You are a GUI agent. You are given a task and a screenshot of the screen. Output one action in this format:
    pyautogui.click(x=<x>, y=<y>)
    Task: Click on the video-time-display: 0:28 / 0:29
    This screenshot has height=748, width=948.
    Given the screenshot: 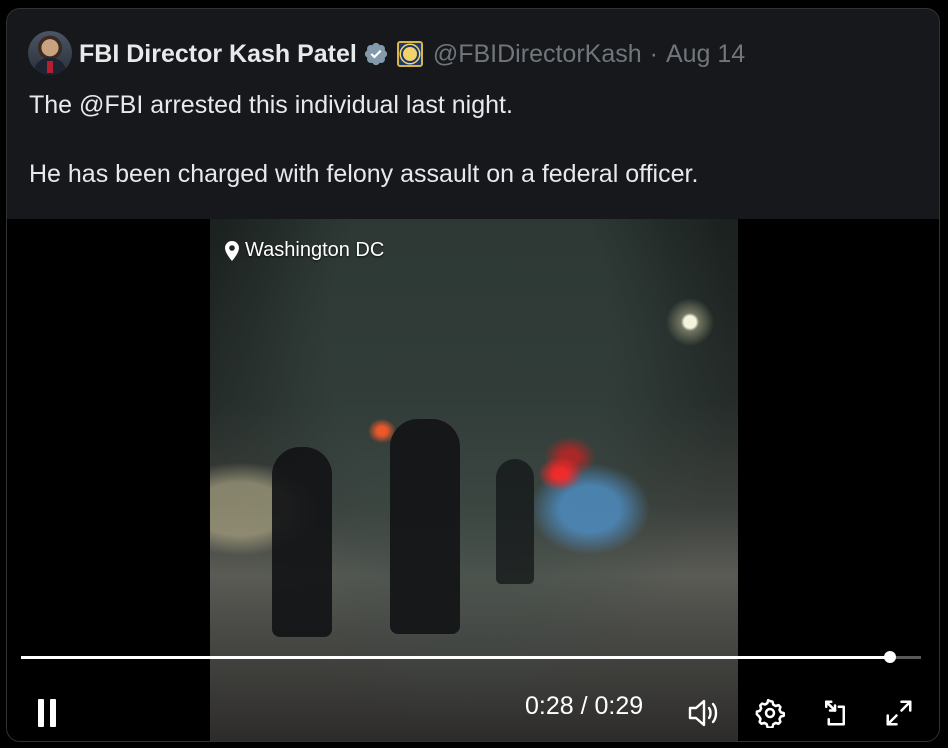 What is the action you would take?
    pyautogui.click(x=584, y=706)
    